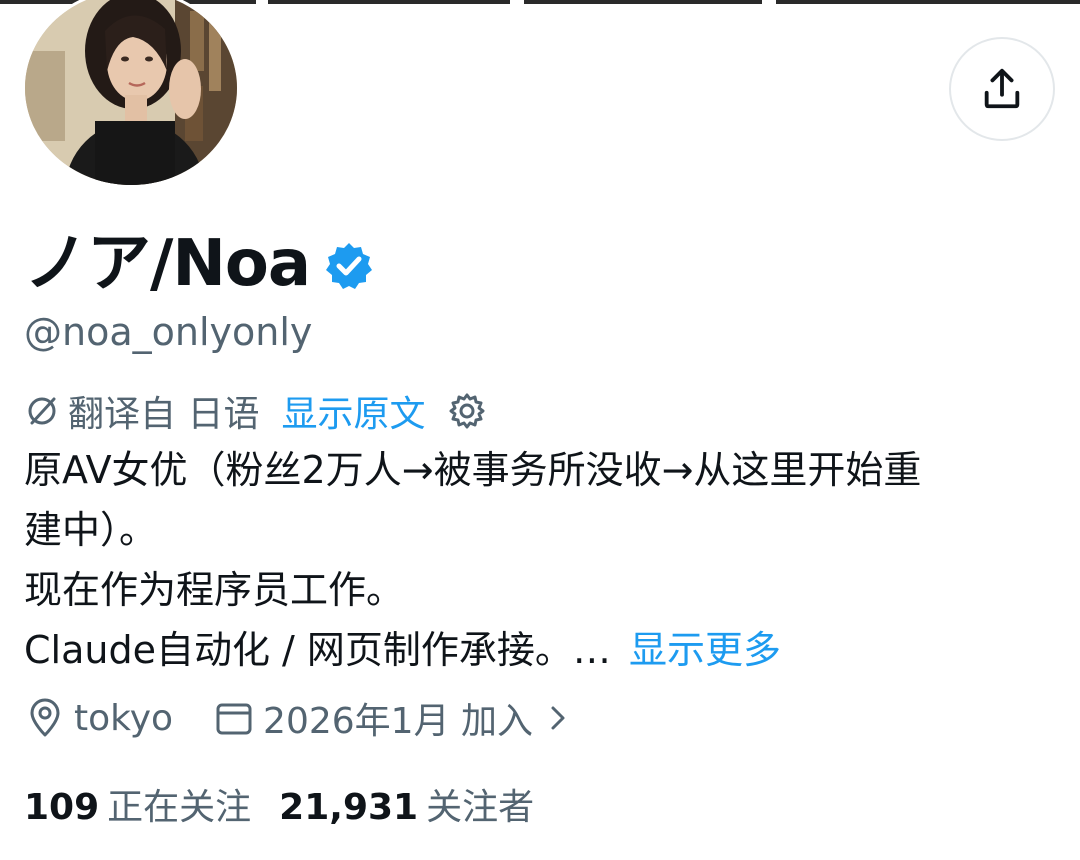 Image resolution: width=1080 pixels, height=860 pixels. What do you see at coordinates (349, 807) in the screenshot?
I see `followers-count: 21,931` at bounding box center [349, 807].